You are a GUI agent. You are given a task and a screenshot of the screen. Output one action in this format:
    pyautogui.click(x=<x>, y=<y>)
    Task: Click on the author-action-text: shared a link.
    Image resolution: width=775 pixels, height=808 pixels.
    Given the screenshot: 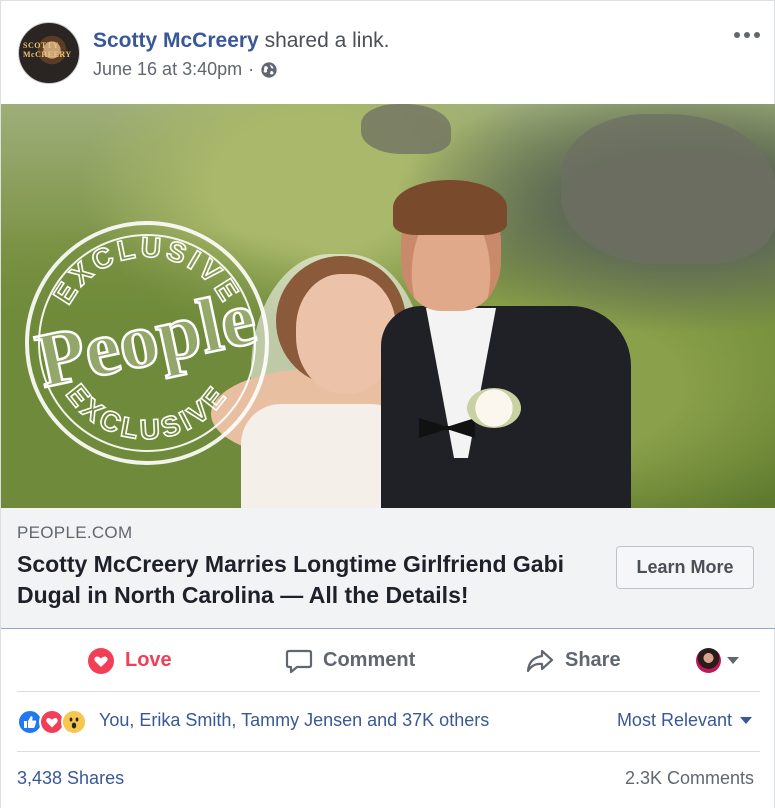 What is the action you would take?
    pyautogui.click(x=327, y=40)
    